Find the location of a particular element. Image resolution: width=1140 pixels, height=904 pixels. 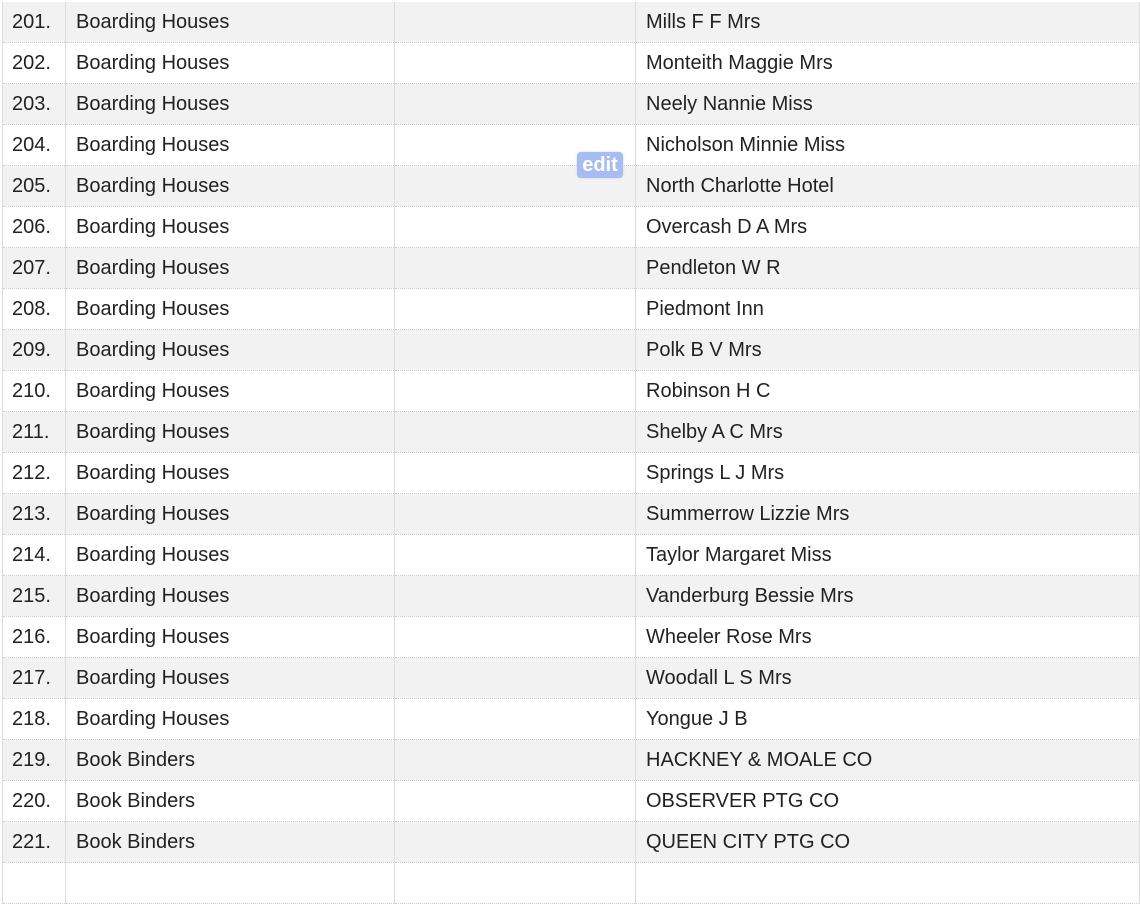

table-row: 219. Book Binders HACKNEY & MOALE CO is located at coordinates (571, 760).